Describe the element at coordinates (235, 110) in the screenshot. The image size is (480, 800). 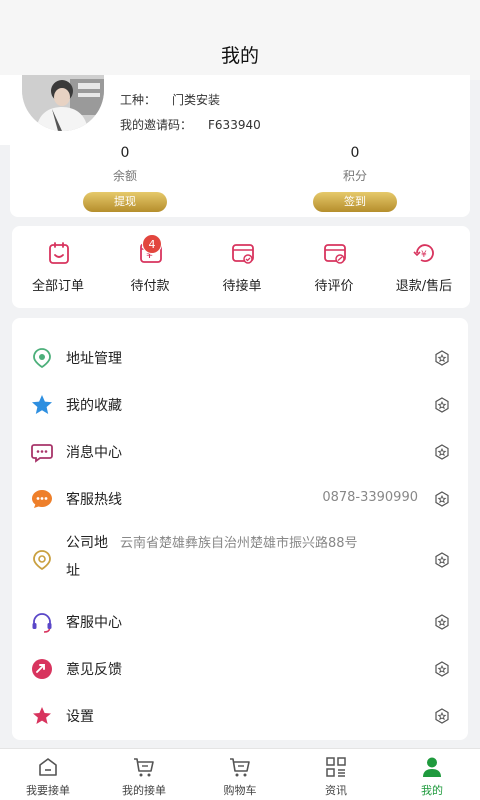
I see `profile-card: 工种： 门类安装 我的邀请码： F633940` at that location.